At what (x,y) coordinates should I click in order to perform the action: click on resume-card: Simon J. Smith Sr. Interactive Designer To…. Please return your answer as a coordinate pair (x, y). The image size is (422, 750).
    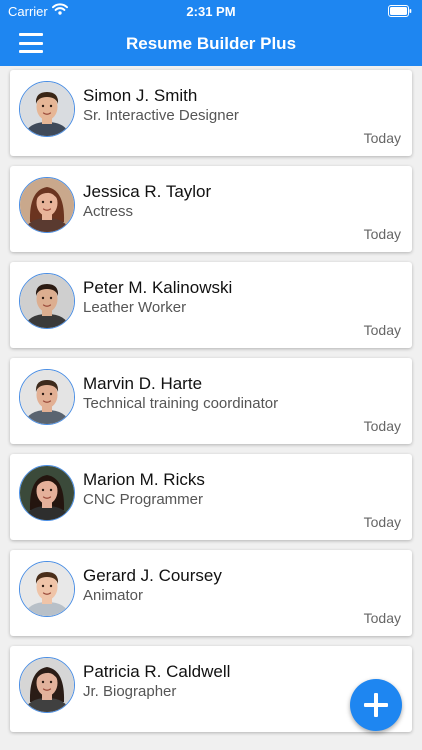
    Looking at the image, I should click on (211, 113).